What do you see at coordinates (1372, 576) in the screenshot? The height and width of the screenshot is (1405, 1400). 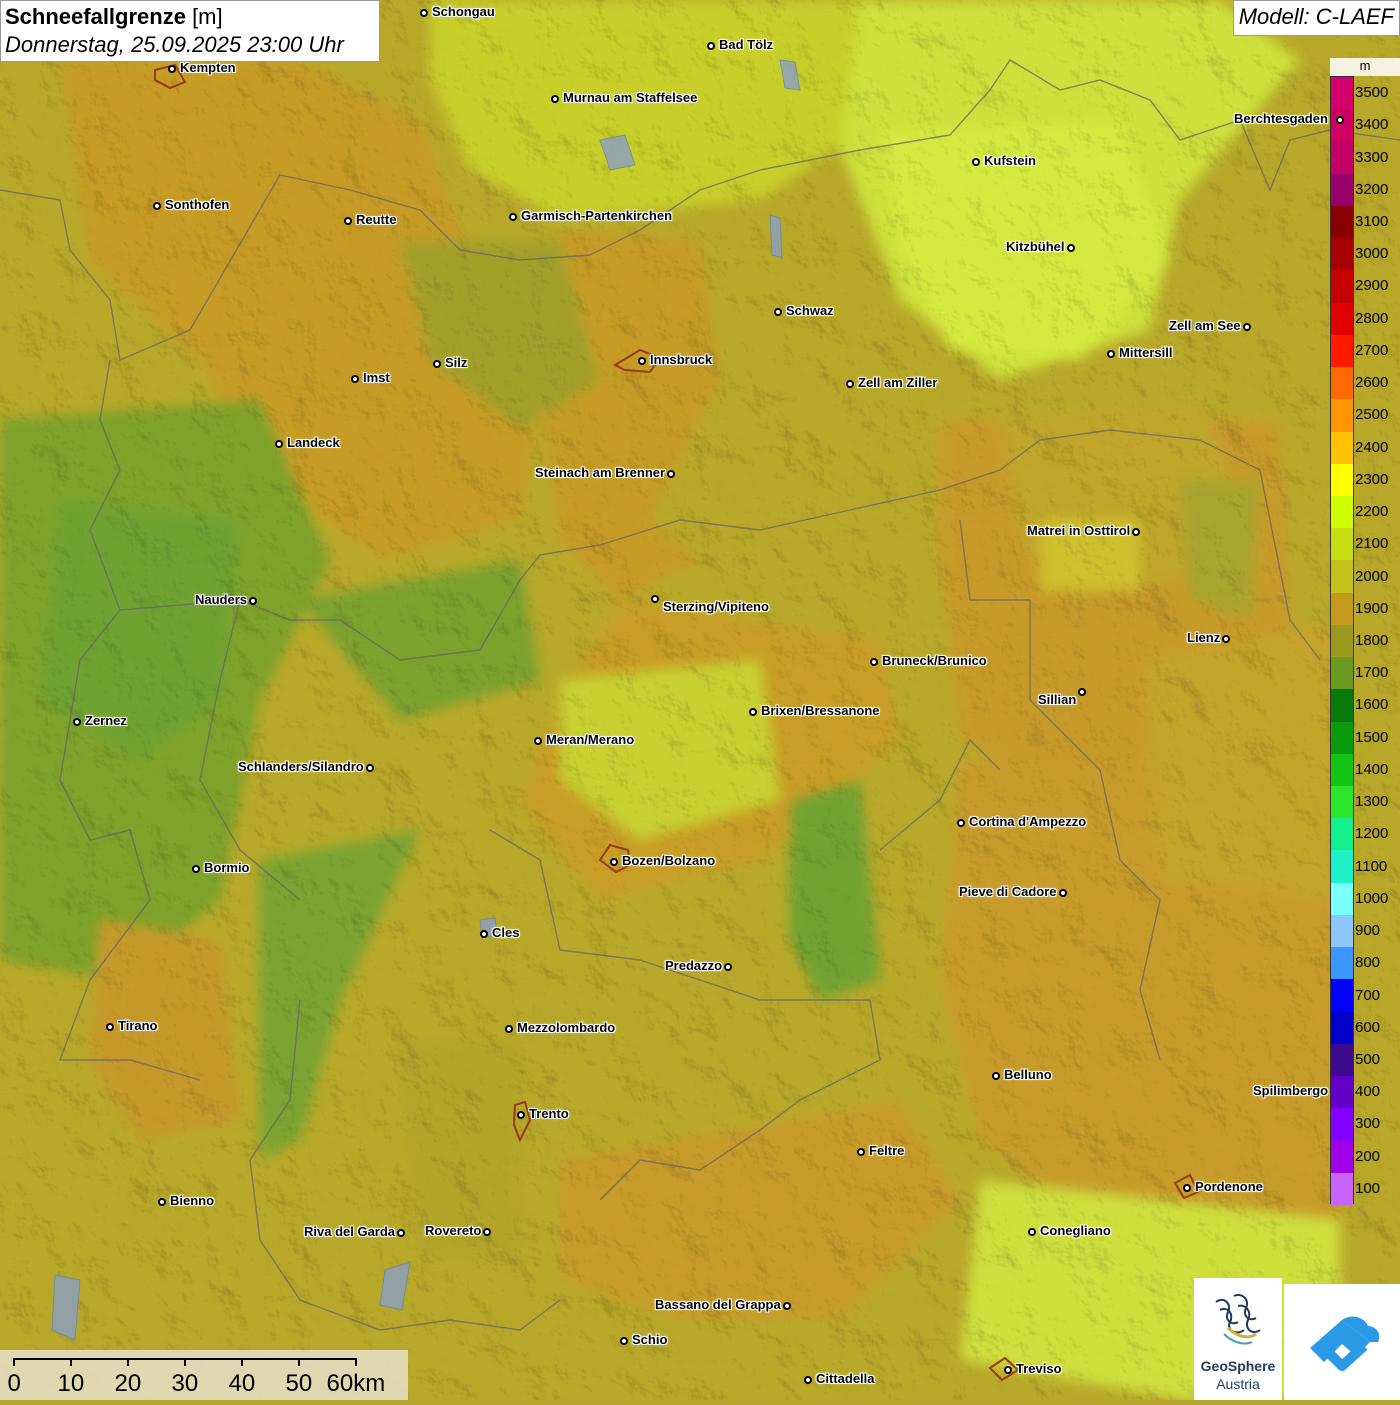 I see `legend-label: 2000` at bounding box center [1372, 576].